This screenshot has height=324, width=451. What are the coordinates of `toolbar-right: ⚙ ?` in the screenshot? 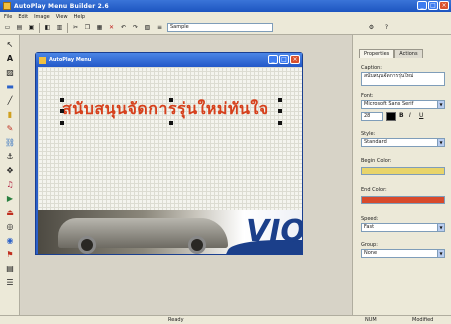 It's located at (379, 27).